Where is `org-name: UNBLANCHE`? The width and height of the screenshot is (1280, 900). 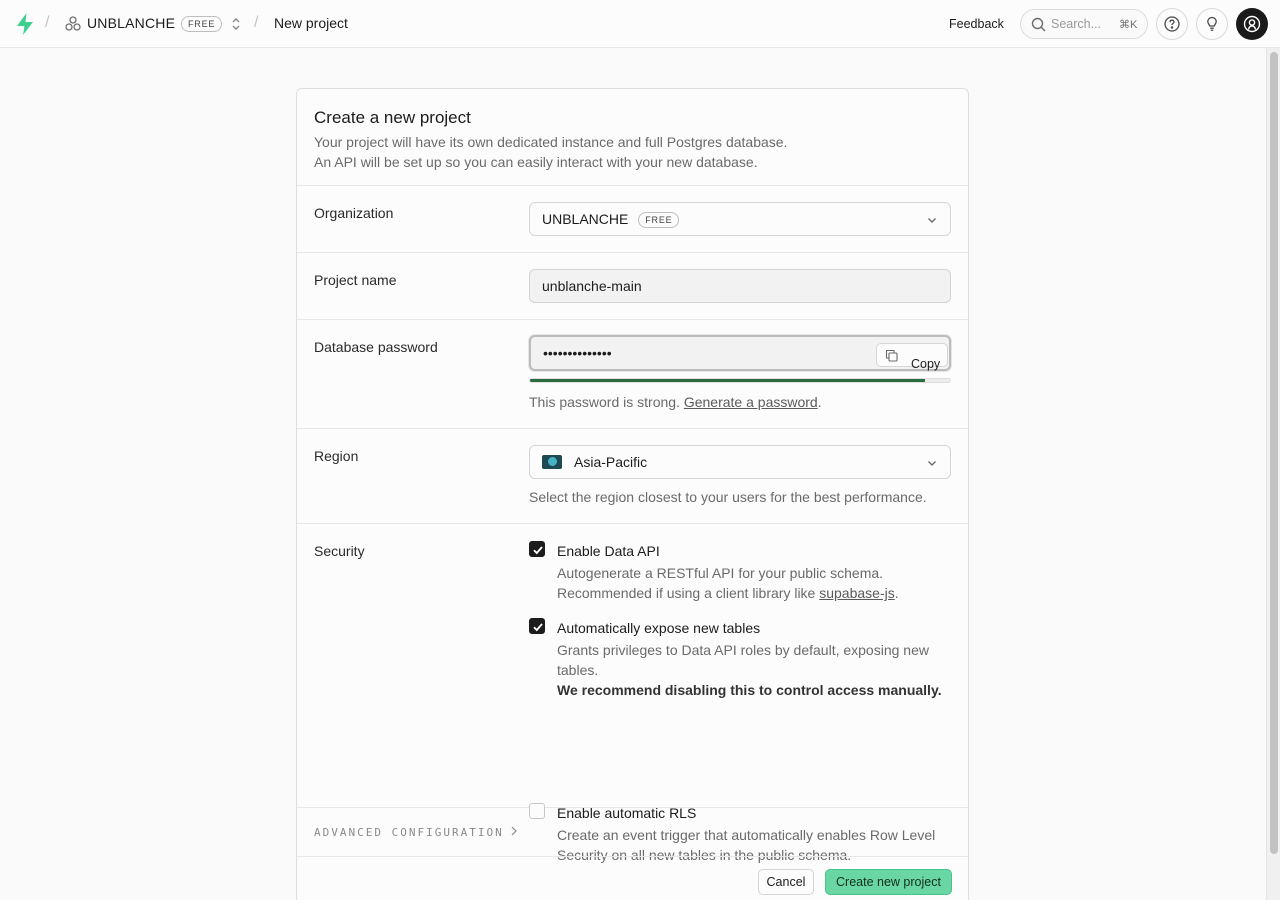 org-name: UNBLANCHE is located at coordinates (131, 23).